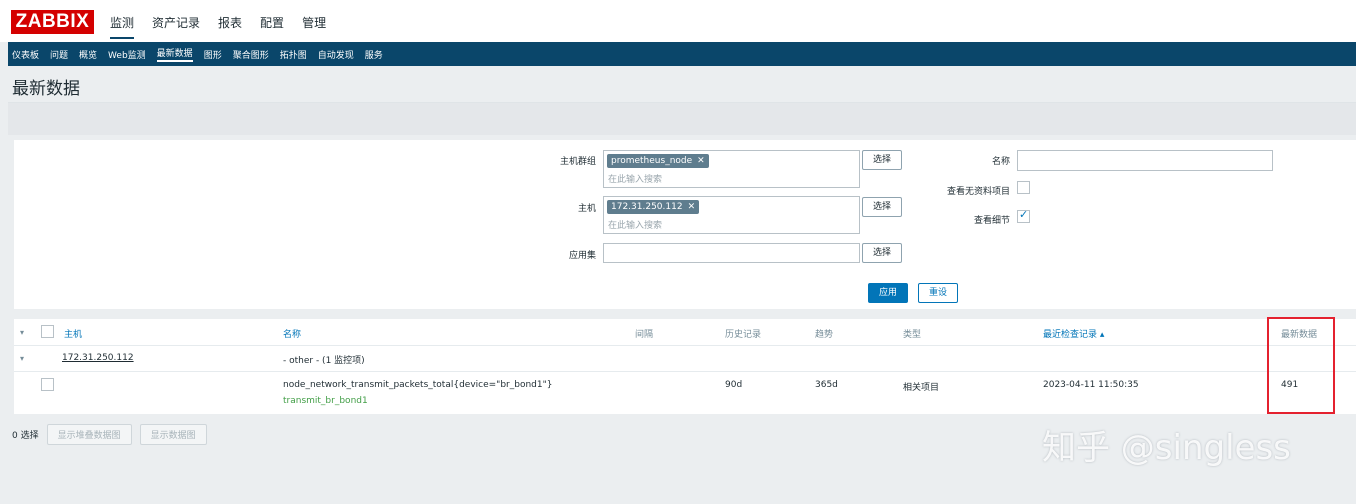  What do you see at coordinates (731, 215) in the screenshot?
I see `hosts-field: 172.31.250.112 ✕ 在此输入搜索` at bounding box center [731, 215].